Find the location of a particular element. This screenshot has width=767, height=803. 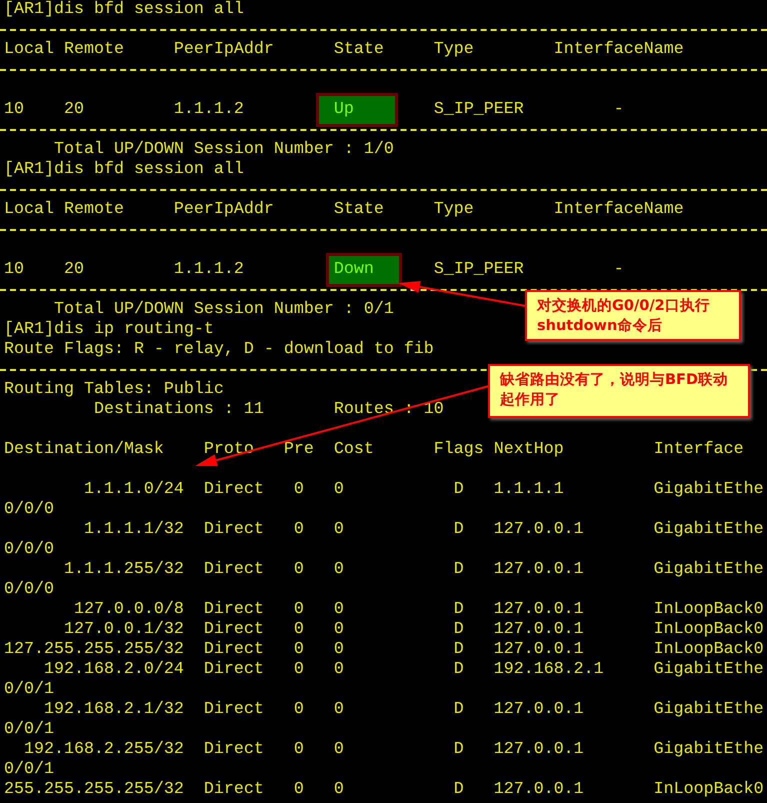

table-cell: 1.1.1.1/32 is located at coordinates (134, 529).